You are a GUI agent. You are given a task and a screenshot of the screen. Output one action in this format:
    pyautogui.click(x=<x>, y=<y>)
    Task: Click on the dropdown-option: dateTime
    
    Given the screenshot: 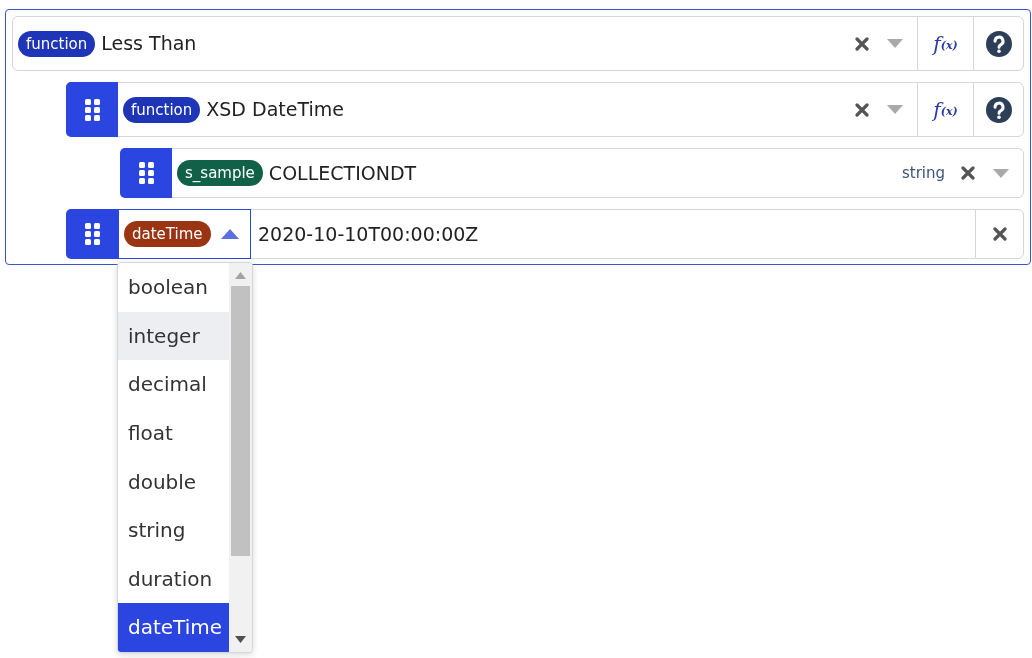 What is the action you would take?
    pyautogui.click(x=173, y=627)
    